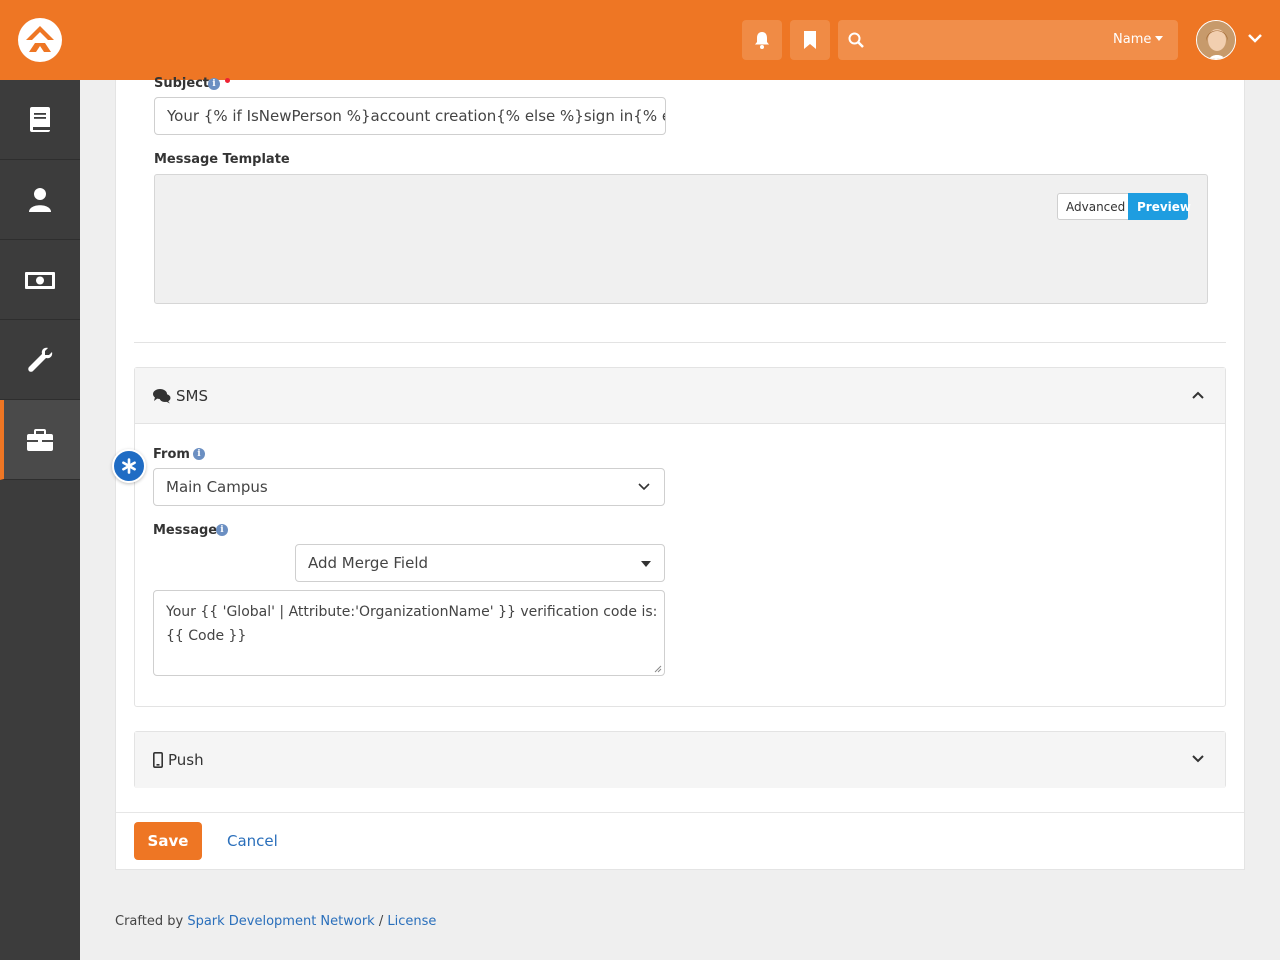 The height and width of the screenshot is (960, 1280). I want to click on subject-label: Subject, so click(182, 83).